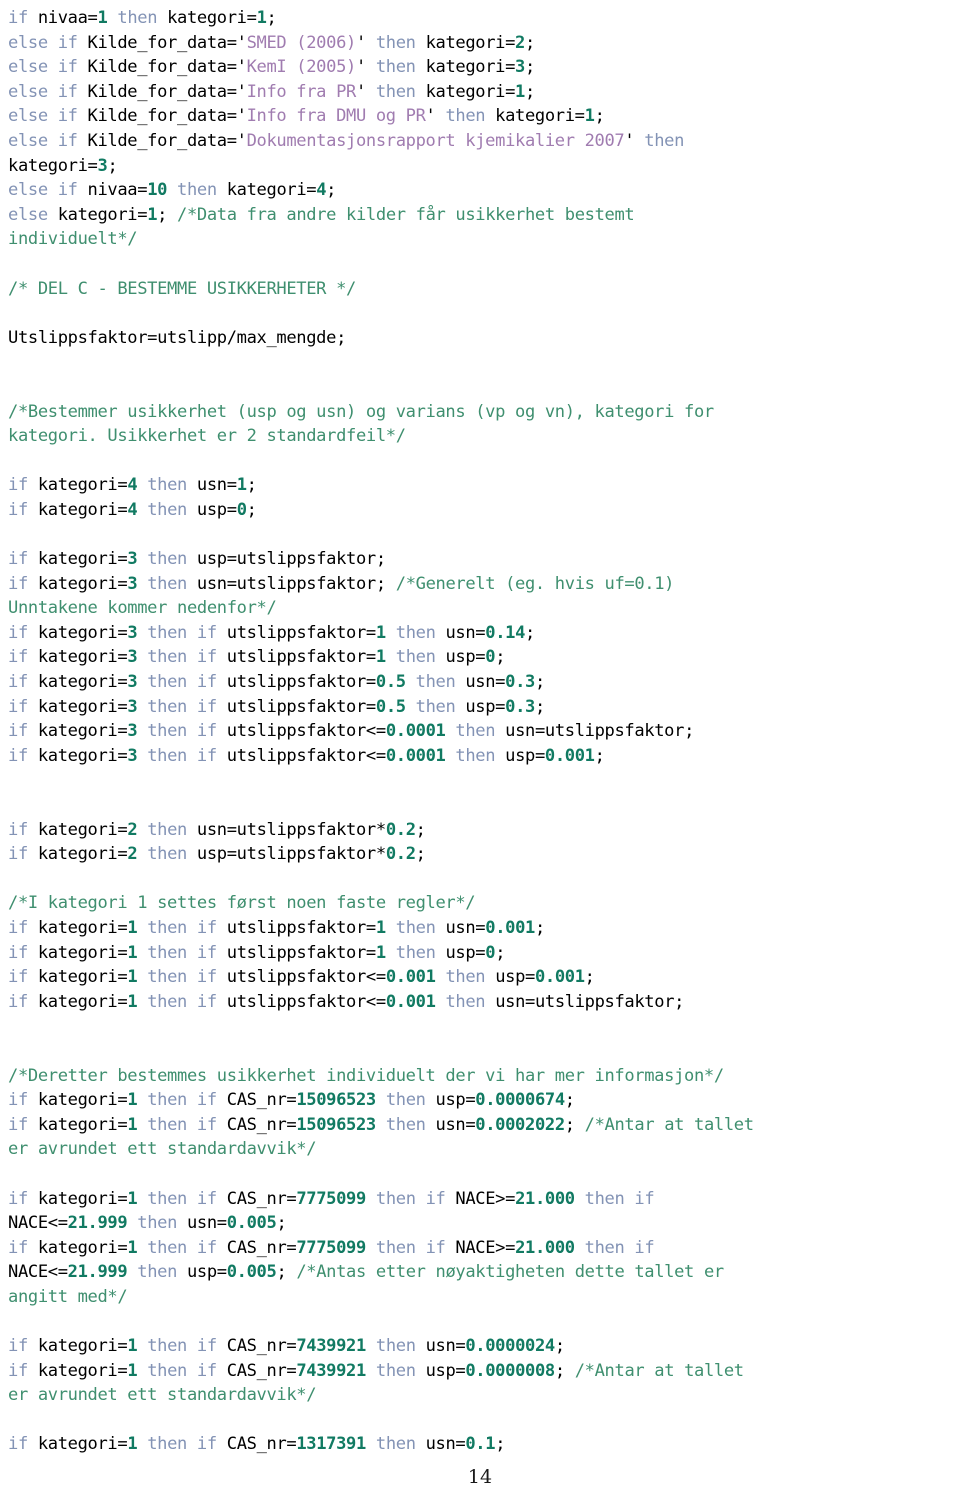  What do you see at coordinates (331, 1247) in the screenshot?
I see `code-token-num: 7775099` at bounding box center [331, 1247].